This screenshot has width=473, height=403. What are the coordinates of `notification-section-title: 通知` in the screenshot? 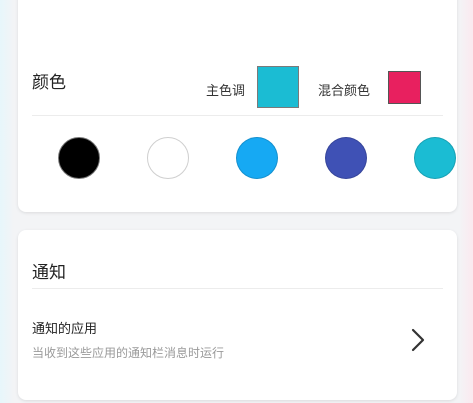 It's located at (49, 273).